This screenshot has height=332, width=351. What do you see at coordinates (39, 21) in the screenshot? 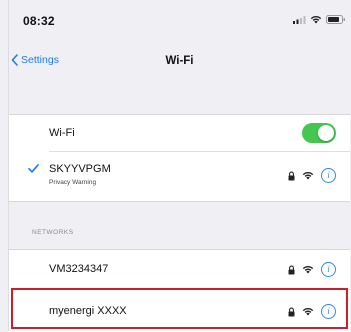
I see `status-time: 08:32` at bounding box center [39, 21].